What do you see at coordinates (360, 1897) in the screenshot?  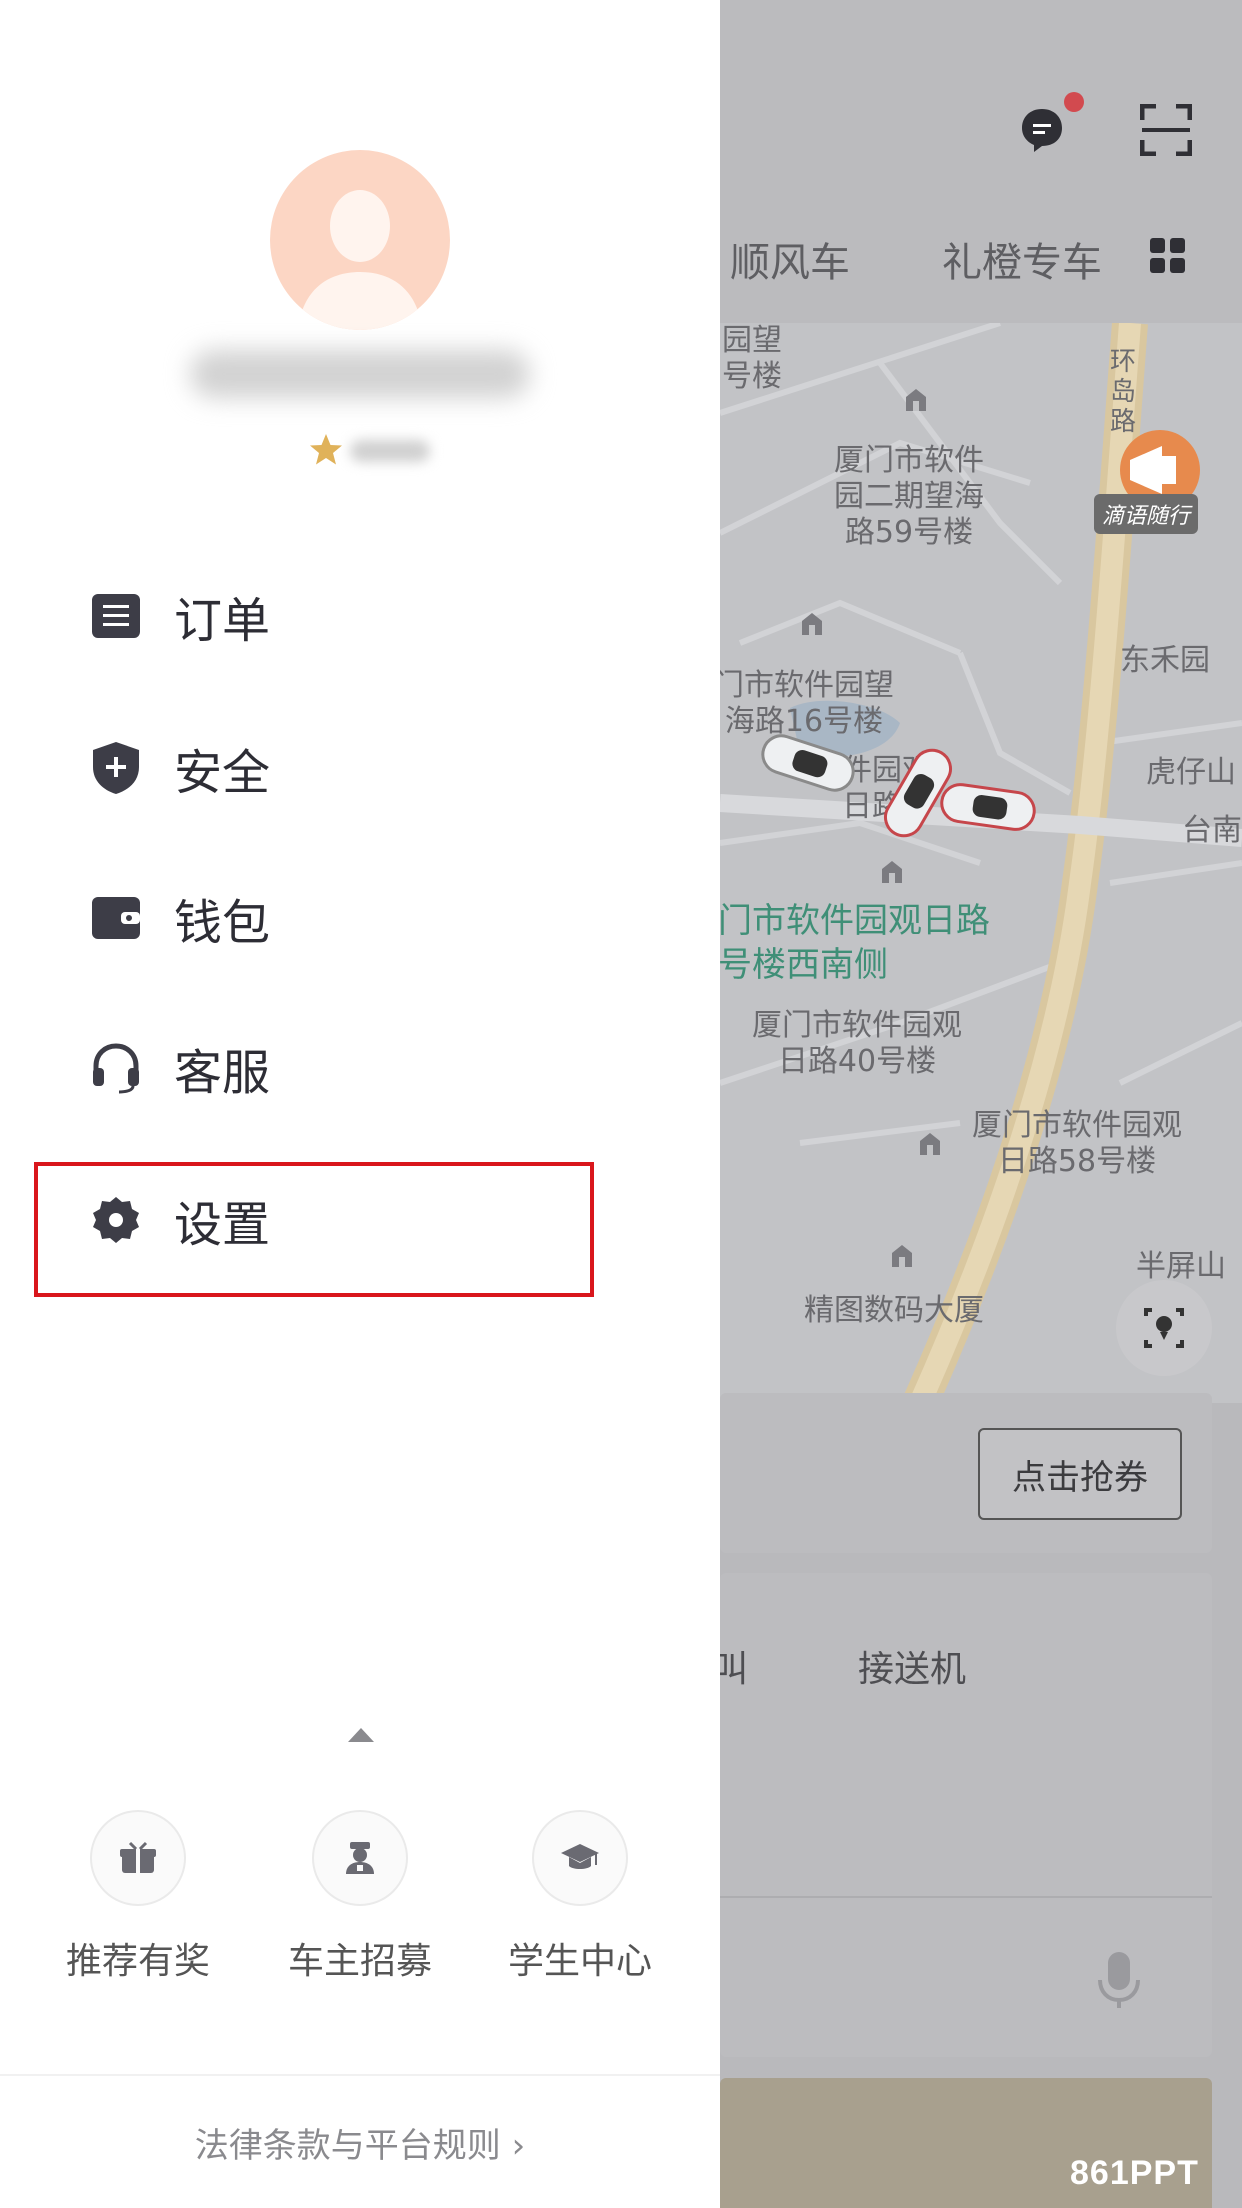 I see `quick-link-driver-recruit: 车主招募` at bounding box center [360, 1897].